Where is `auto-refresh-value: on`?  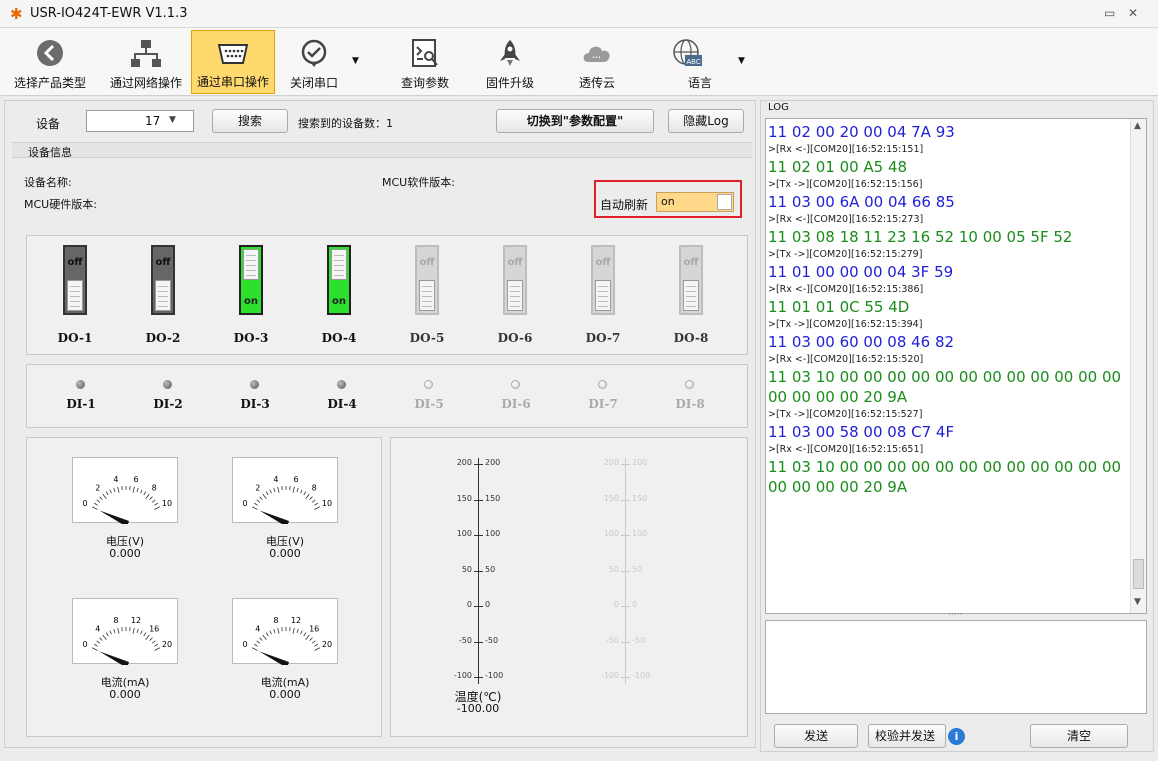
auto-refresh-value: on is located at coordinates (668, 201).